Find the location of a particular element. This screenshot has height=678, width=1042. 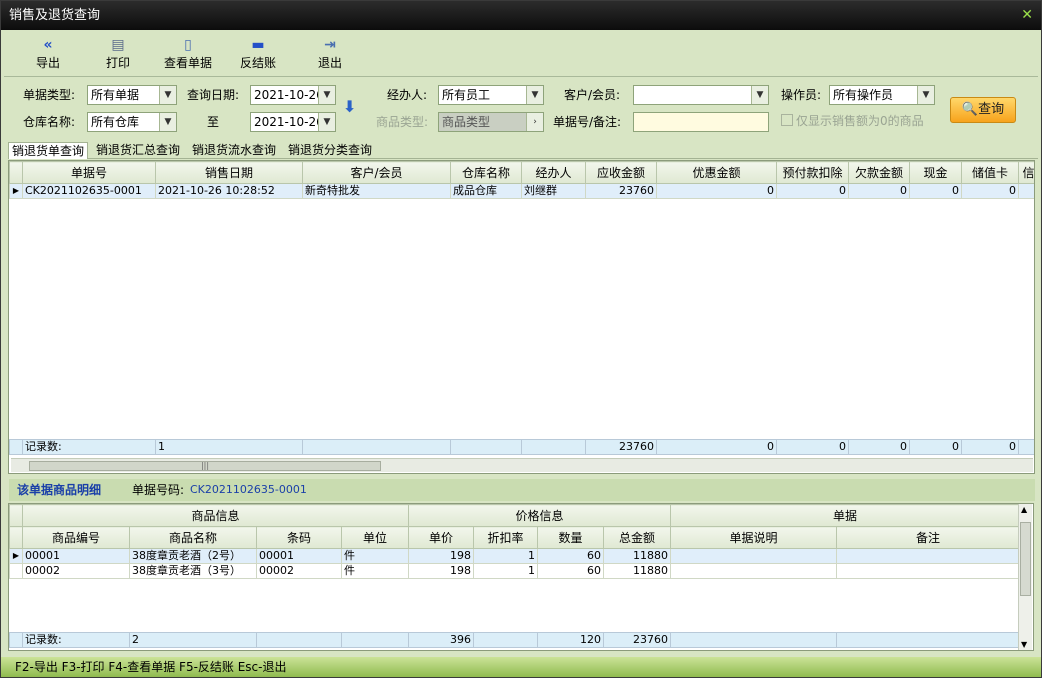

query-button: 🔍查询 is located at coordinates (983, 110).